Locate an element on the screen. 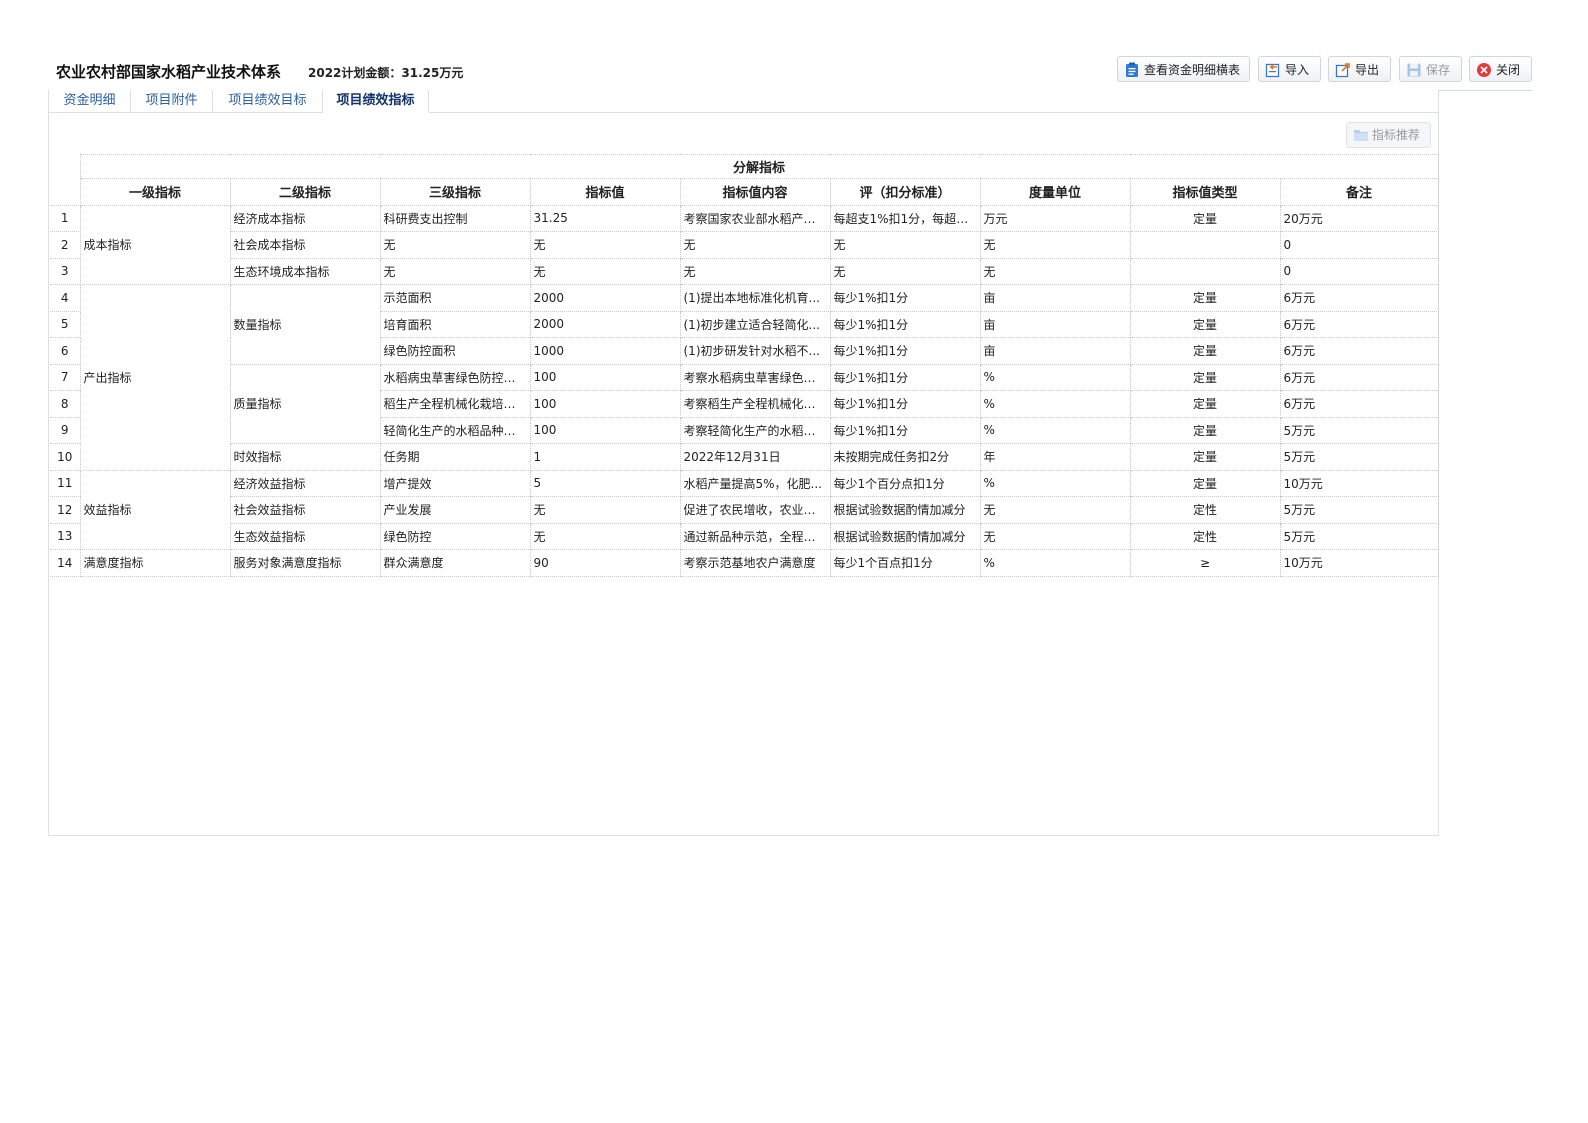 This screenshot has height=1123, width=1588. level3-cell: 科研费支出控制 is located at coordinates (455, 218).